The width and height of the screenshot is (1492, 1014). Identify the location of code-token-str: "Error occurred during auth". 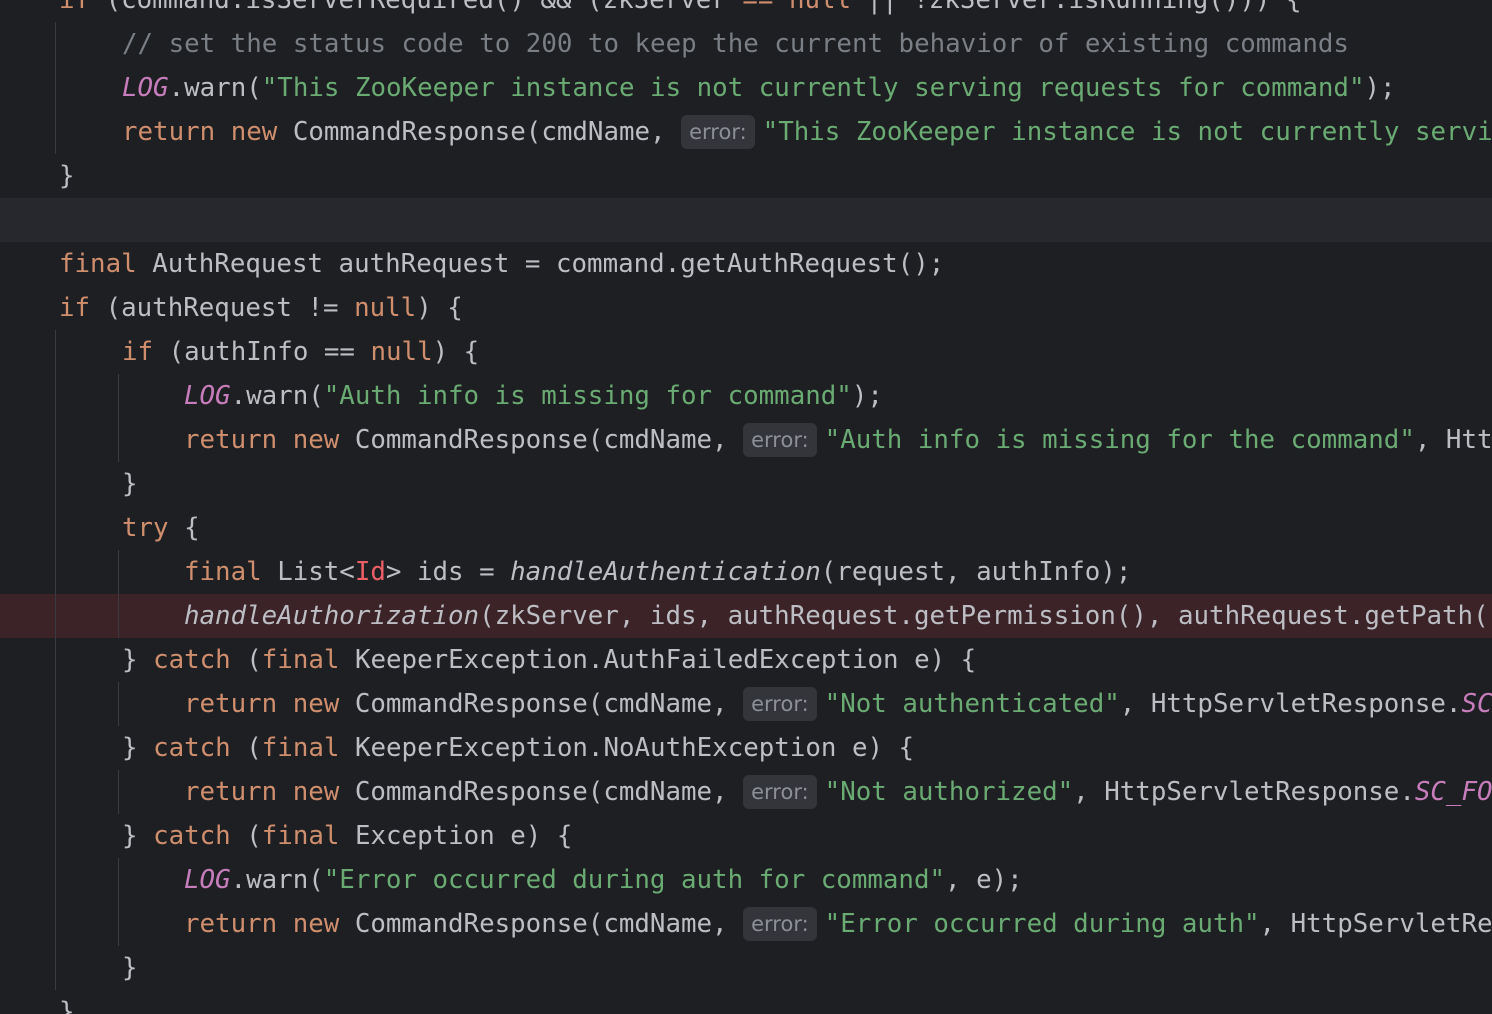
(1042, 924).